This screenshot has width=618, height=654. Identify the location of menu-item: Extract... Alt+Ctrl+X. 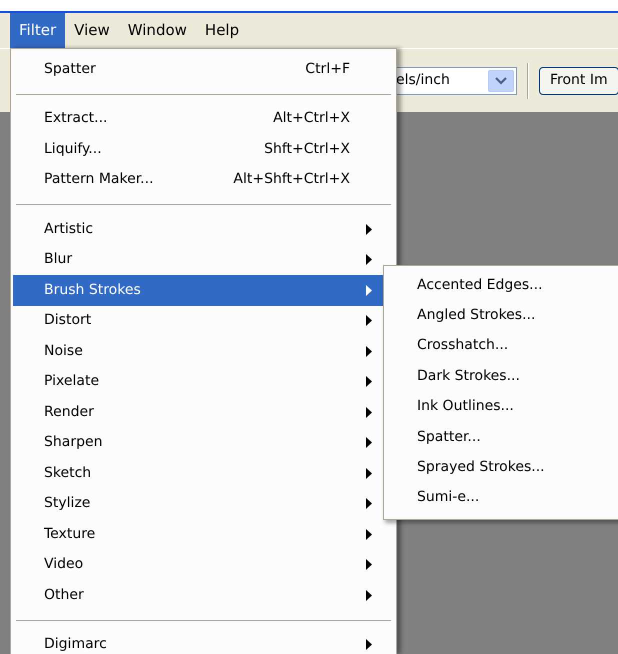
(203, 119).